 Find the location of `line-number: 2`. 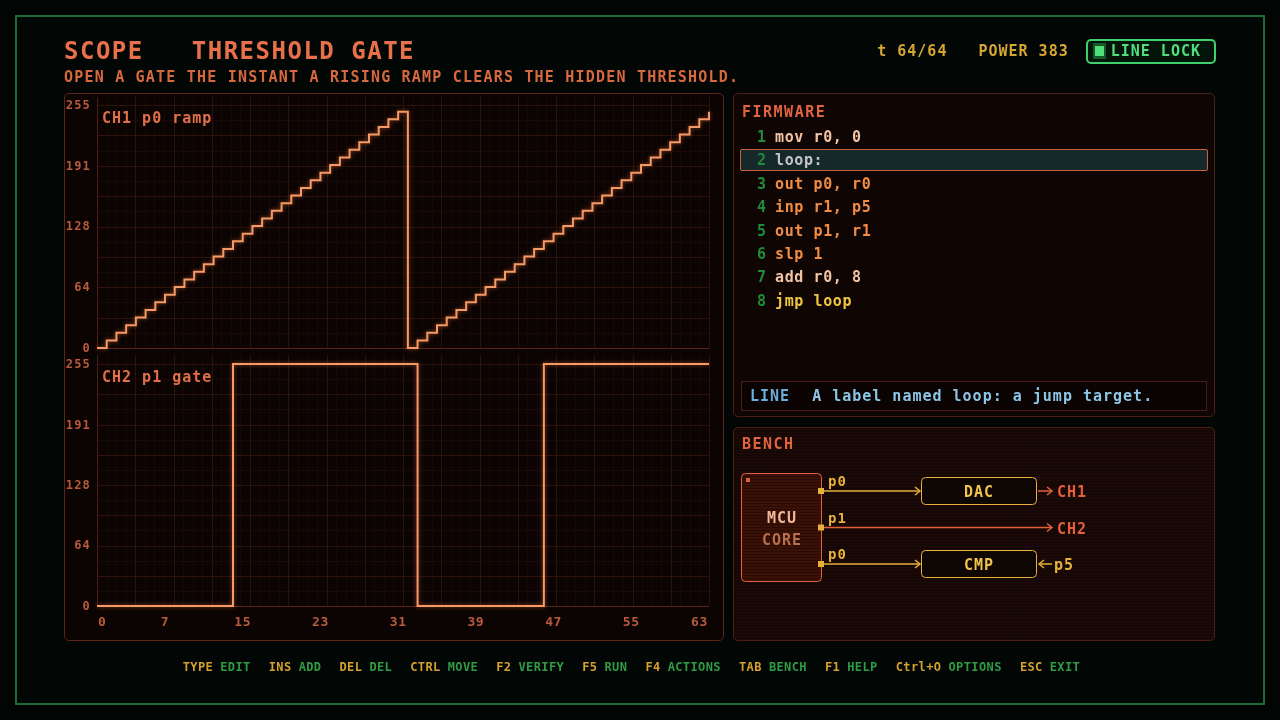

line-number: 2 is located at coordinates (762, 160).